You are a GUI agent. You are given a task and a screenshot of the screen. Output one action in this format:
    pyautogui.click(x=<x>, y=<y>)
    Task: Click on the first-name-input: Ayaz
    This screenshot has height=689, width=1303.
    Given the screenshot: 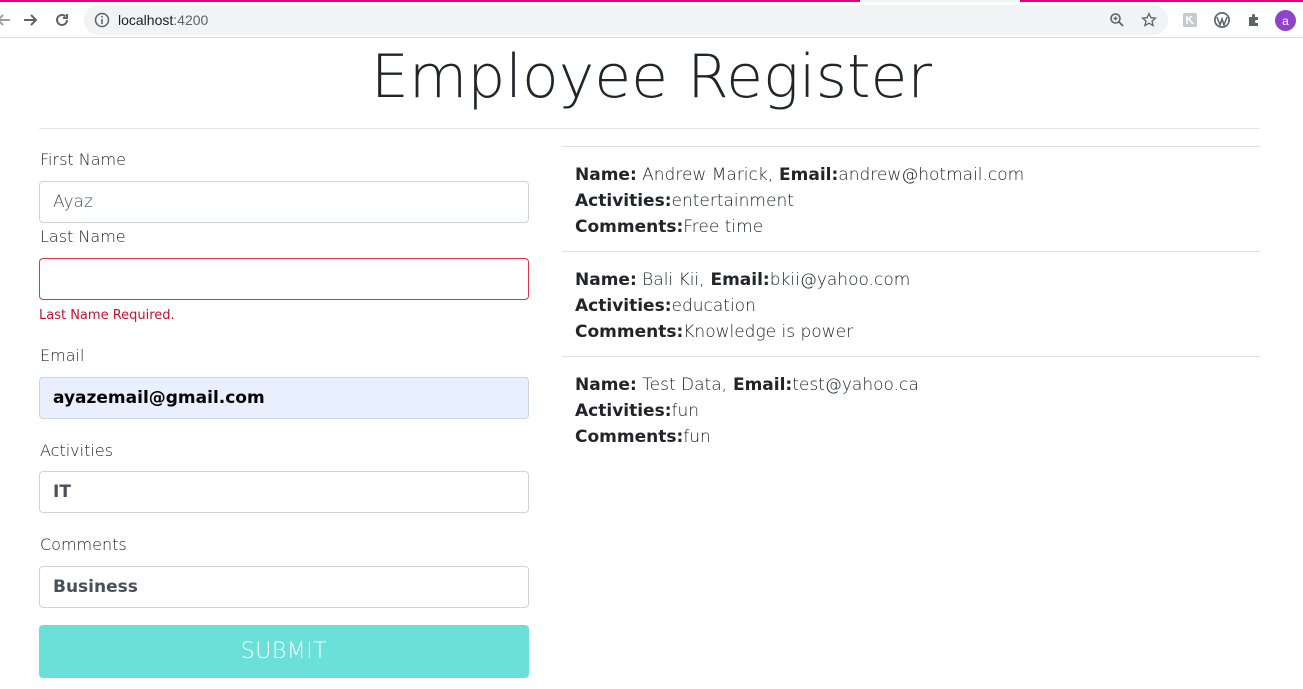 What is the action you would take?
    pyautogui.click(x=284, y=202)
    